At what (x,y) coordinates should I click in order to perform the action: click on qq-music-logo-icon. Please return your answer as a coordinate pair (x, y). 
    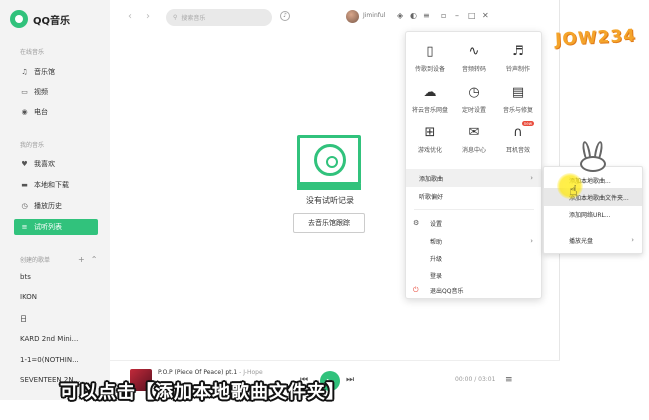
    Looking at the image, I should click on (19, 19).